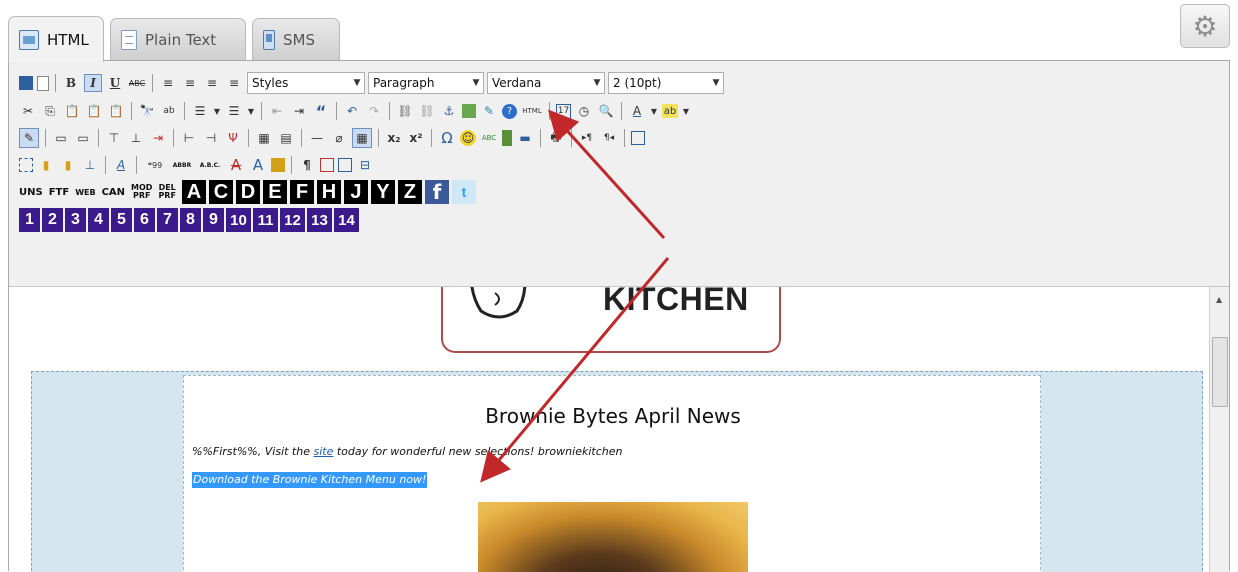 This screenshot has width=1238, height=572. Describe the element at coordinates (310, 480) in the screenshot. I see `selected-menu-link-text: Download the Brownie Kitchen Menu now!` at that location.